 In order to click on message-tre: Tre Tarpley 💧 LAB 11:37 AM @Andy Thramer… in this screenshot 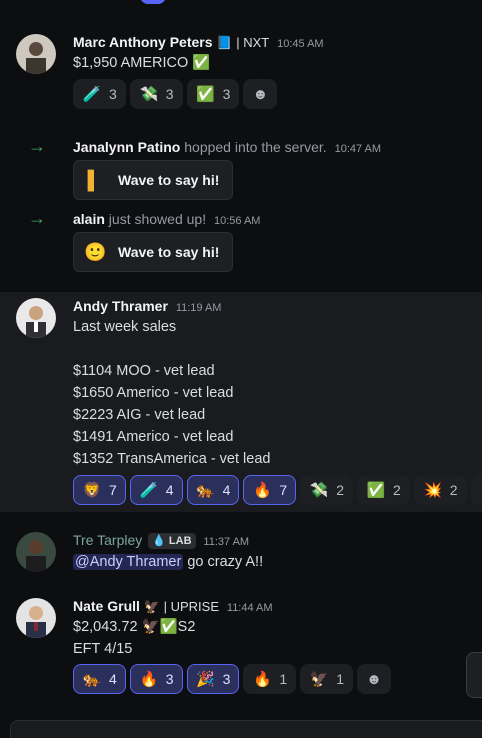, I will do `click(241, 553)`.